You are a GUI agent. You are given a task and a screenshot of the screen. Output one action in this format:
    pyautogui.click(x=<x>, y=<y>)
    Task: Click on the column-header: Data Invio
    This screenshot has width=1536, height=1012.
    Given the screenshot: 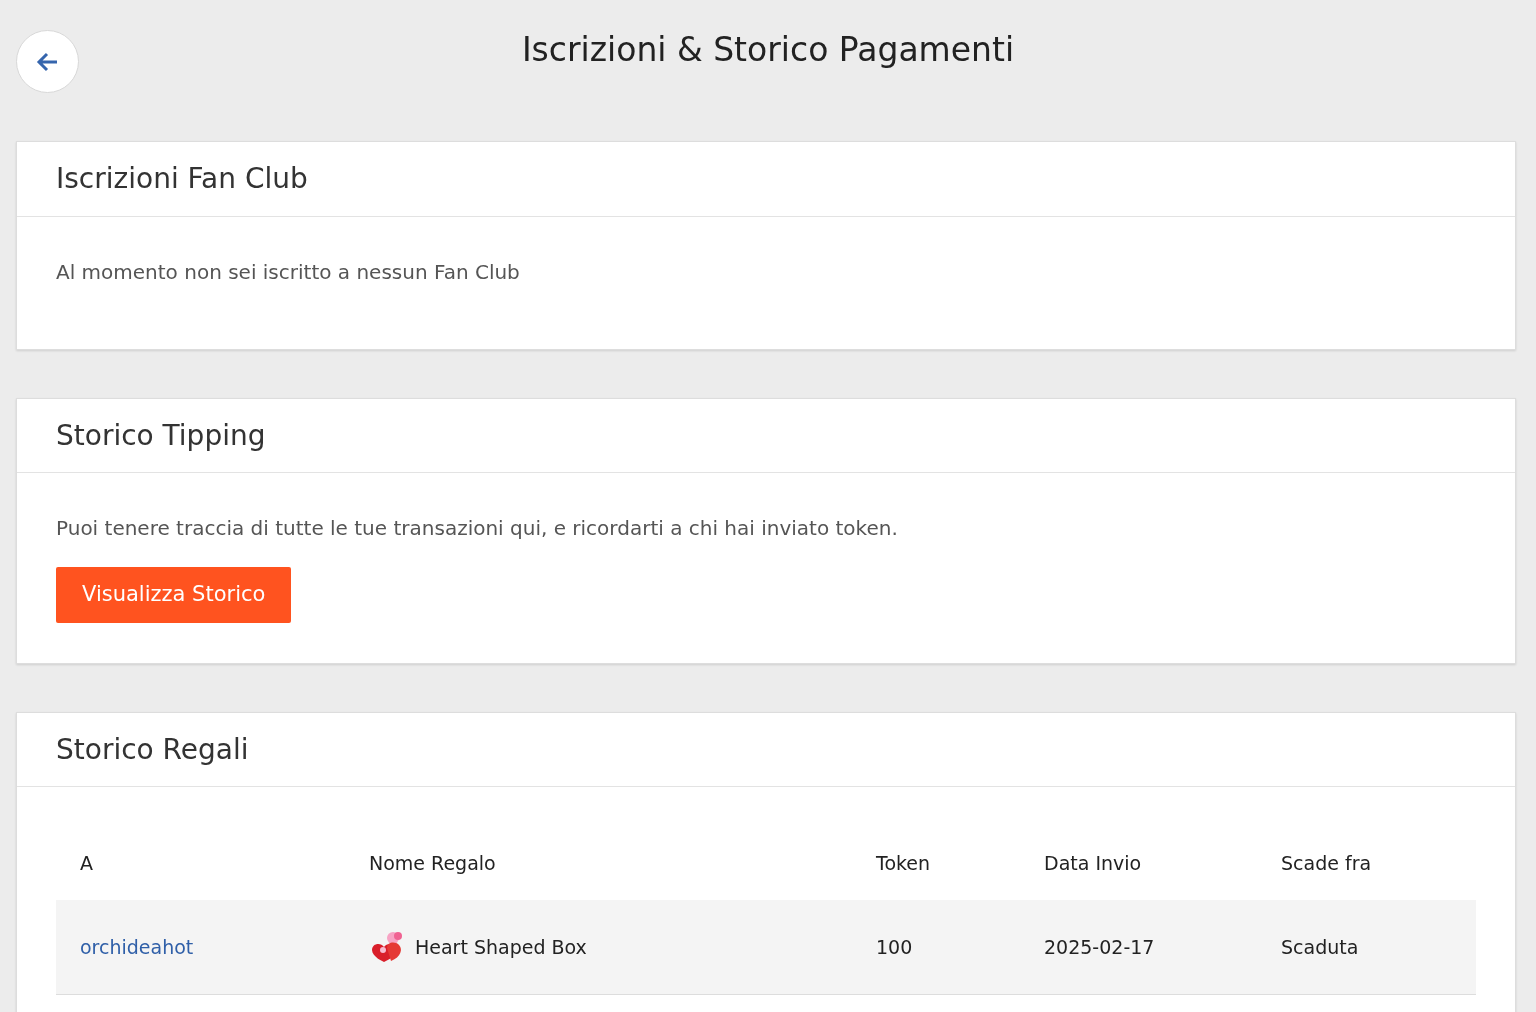 What is the action you would take?
    pyautogui.click(x=1138, y=863)
    